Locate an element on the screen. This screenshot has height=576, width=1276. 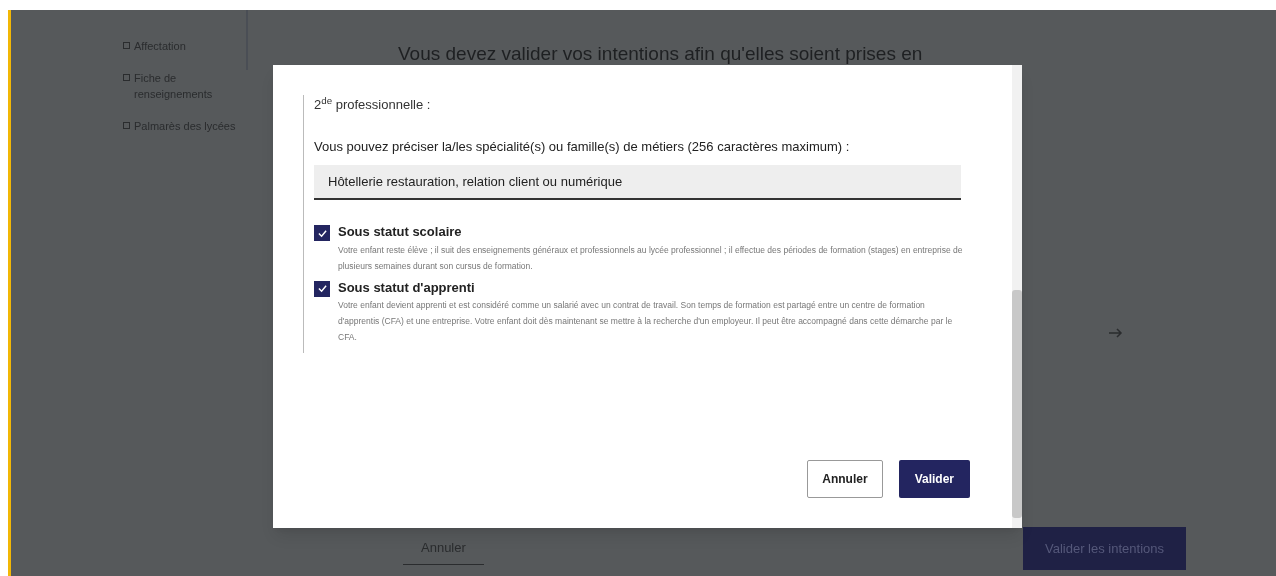
cancel-button: Annuler is located at coordinates (845, 479).